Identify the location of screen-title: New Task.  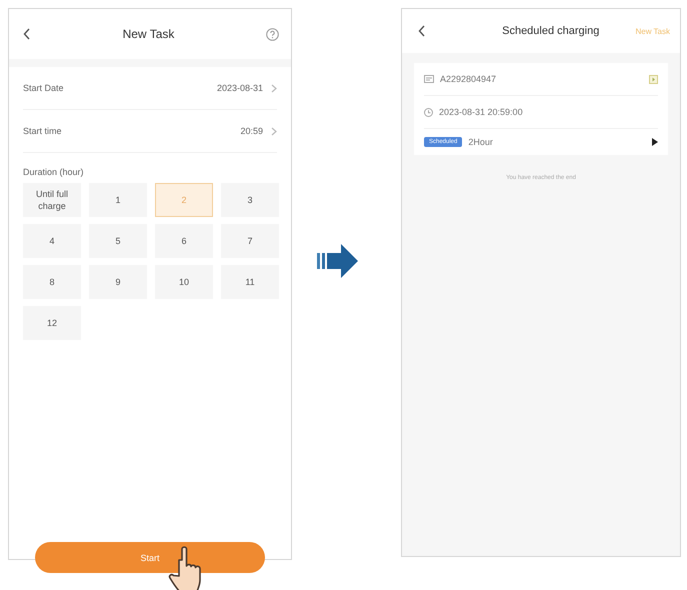
(148, 34).